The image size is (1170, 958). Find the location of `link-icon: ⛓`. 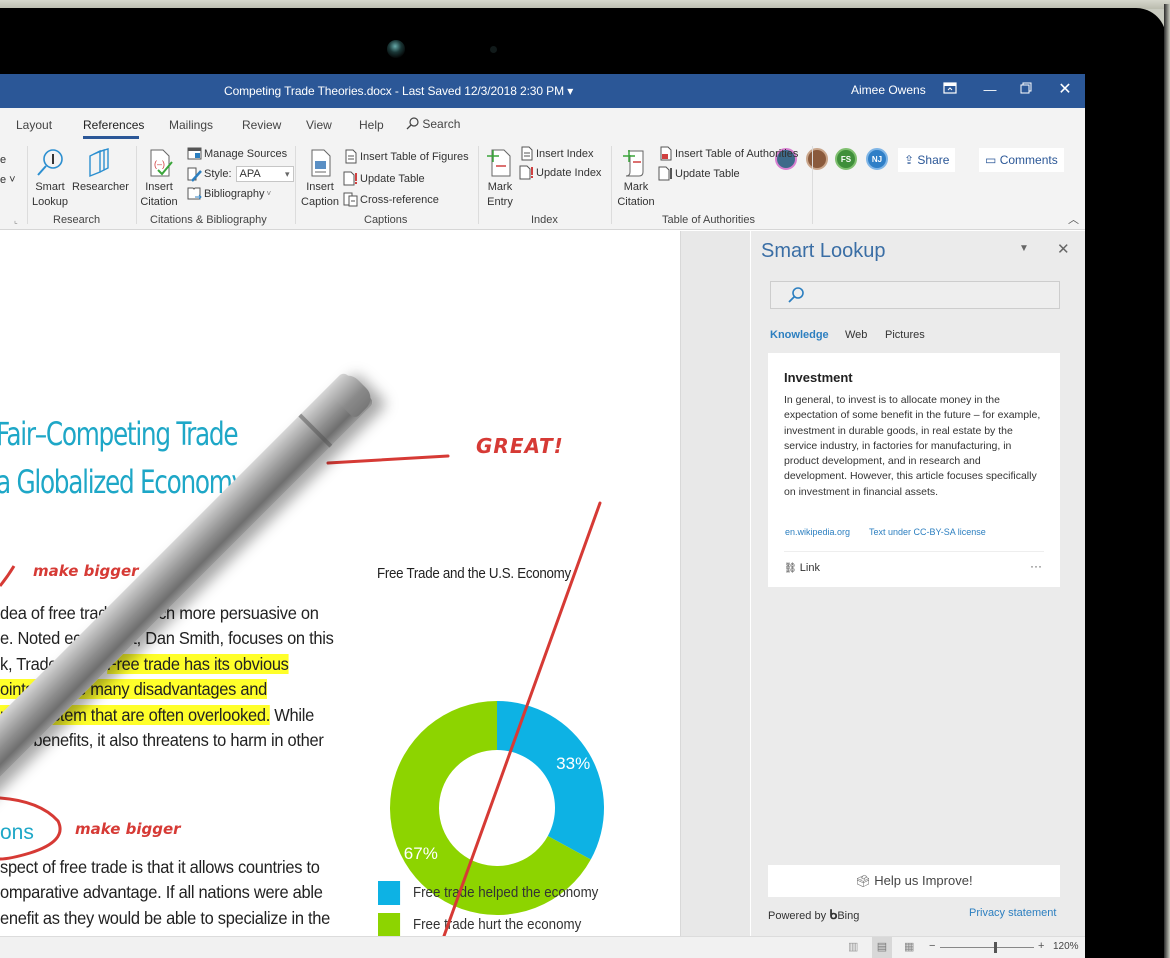

link-icon: ⛓ is located at coordinates (790, 568).